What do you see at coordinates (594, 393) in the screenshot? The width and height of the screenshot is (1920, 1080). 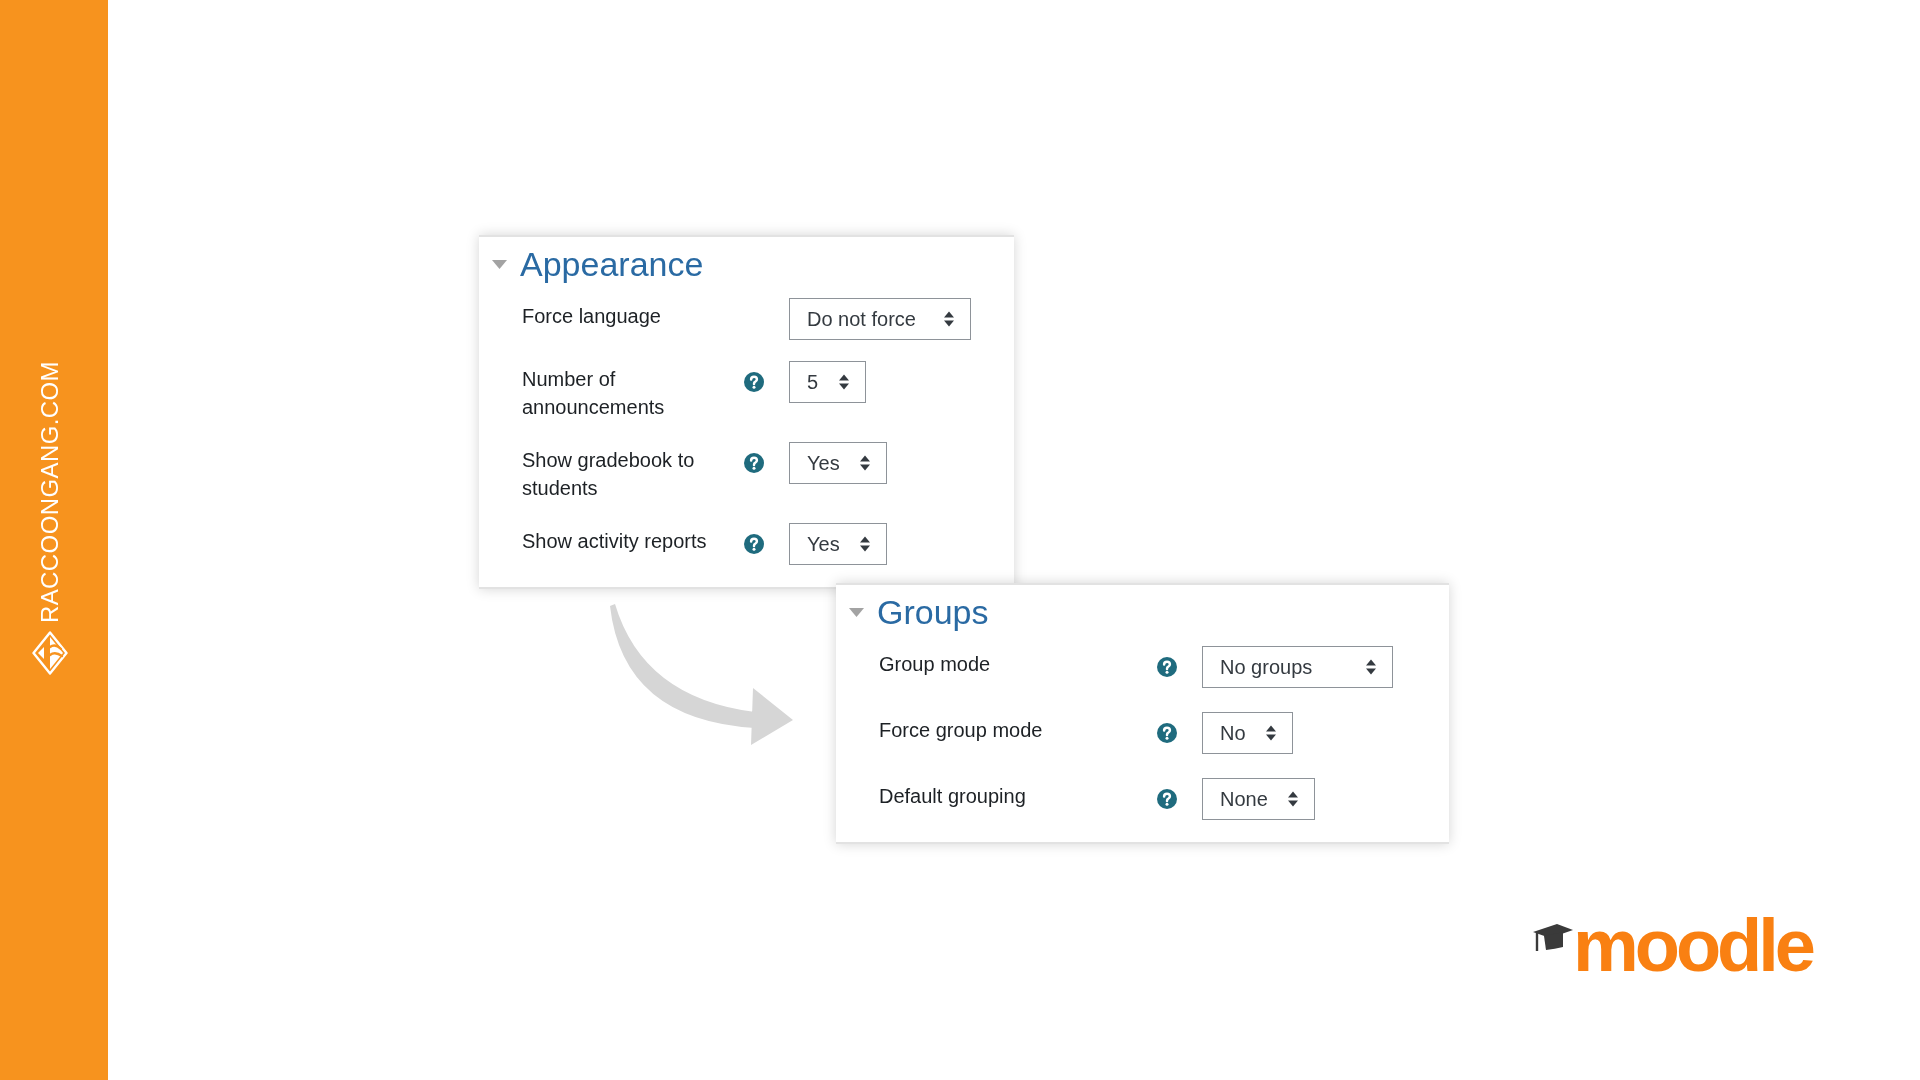 I see `field-label: Number of announcements` at bounding box center [594, 393].